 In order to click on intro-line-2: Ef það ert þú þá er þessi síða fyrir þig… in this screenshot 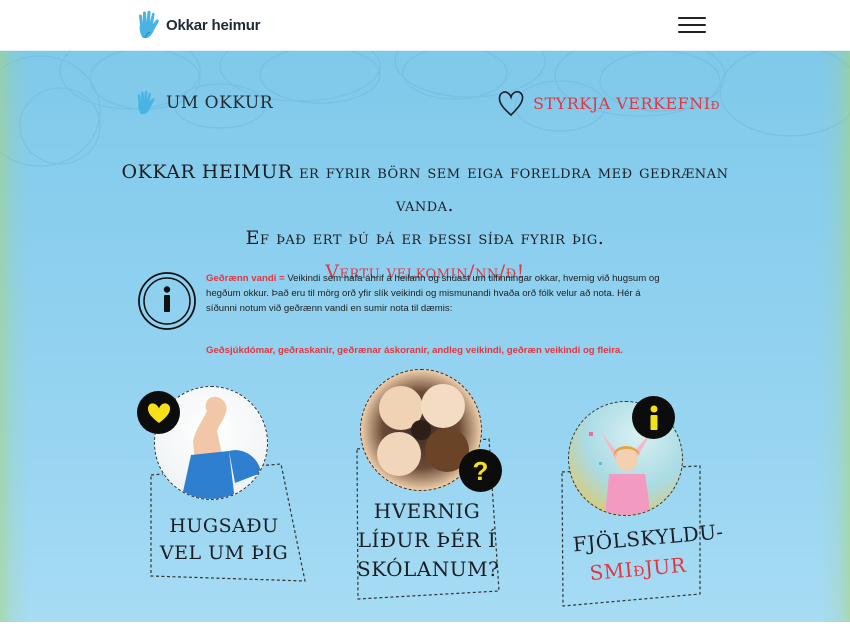, I will do `click(425, 238)`.